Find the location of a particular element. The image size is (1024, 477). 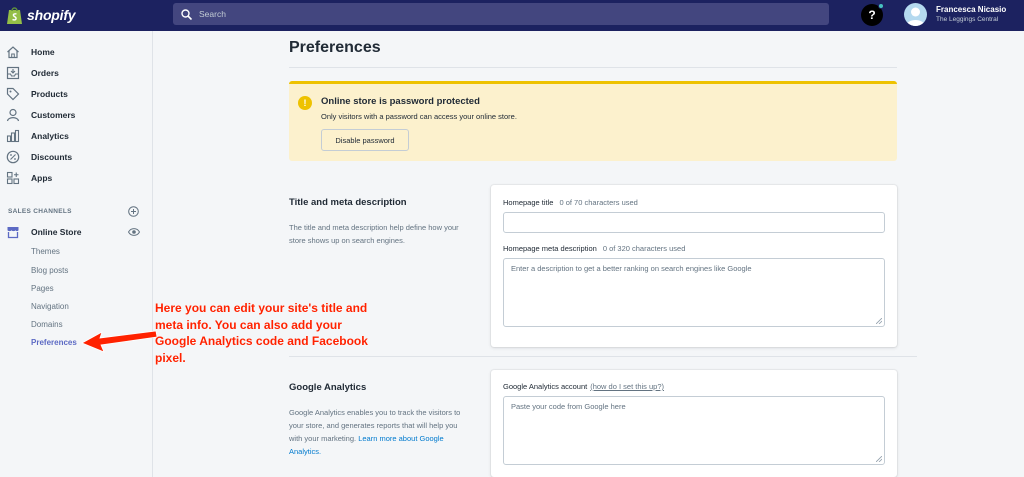

search-icon is located at coordinates (186, 14).